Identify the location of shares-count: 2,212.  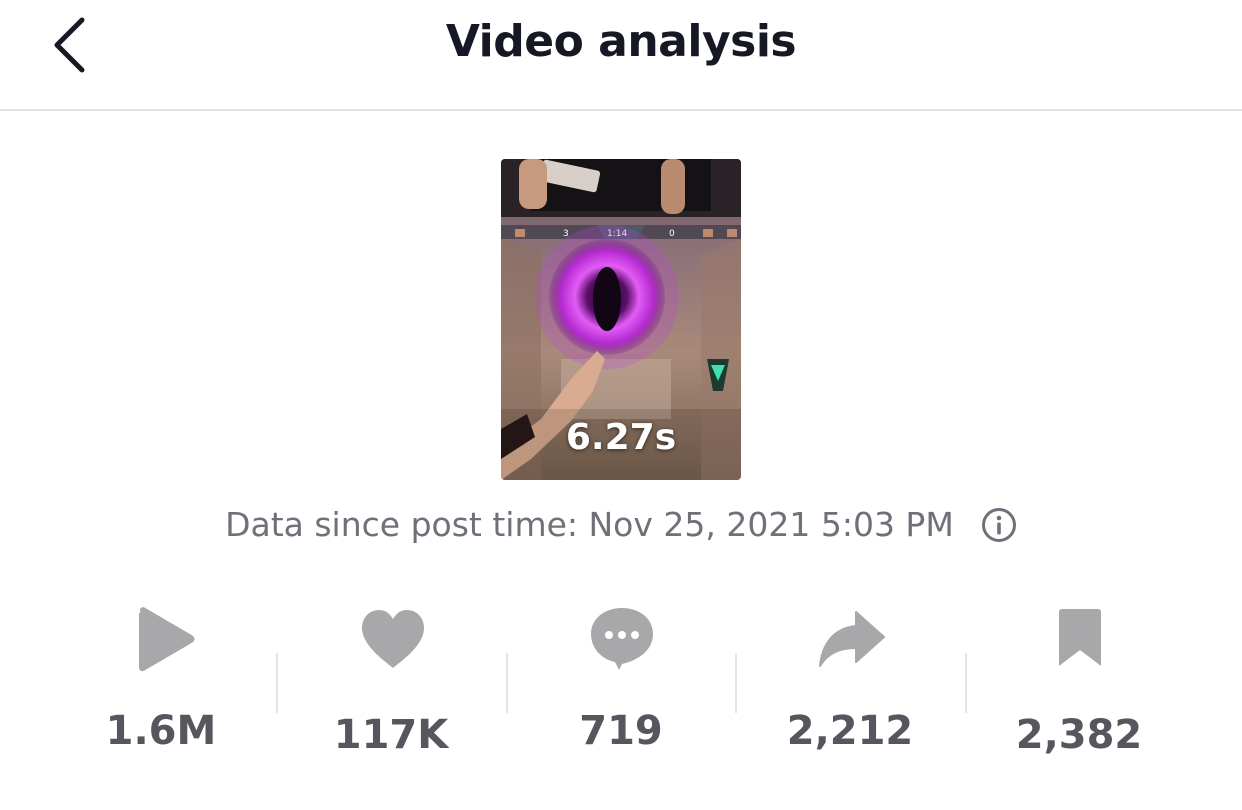
(850, 731).